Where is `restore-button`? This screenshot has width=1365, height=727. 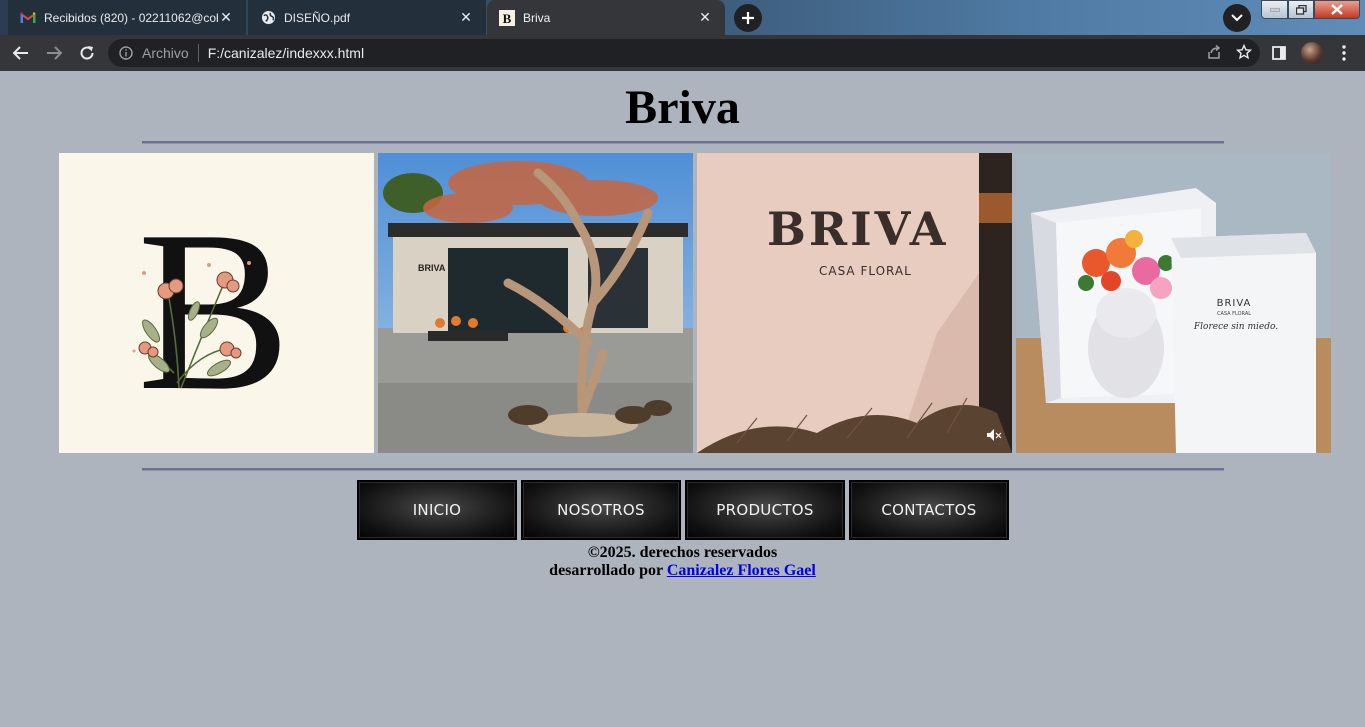
restore-button is located at coordinates (1301, 9).